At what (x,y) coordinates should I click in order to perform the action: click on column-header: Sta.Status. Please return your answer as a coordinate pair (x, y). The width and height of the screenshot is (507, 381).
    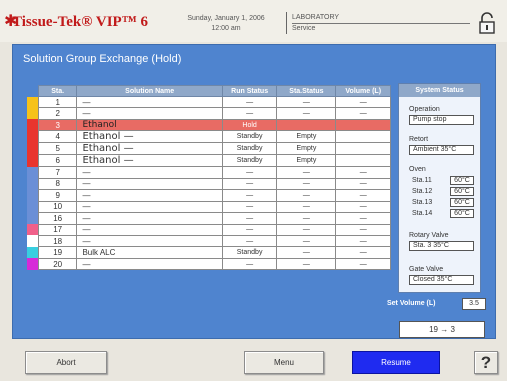
    Looking at the image, I should click on (306, 91).